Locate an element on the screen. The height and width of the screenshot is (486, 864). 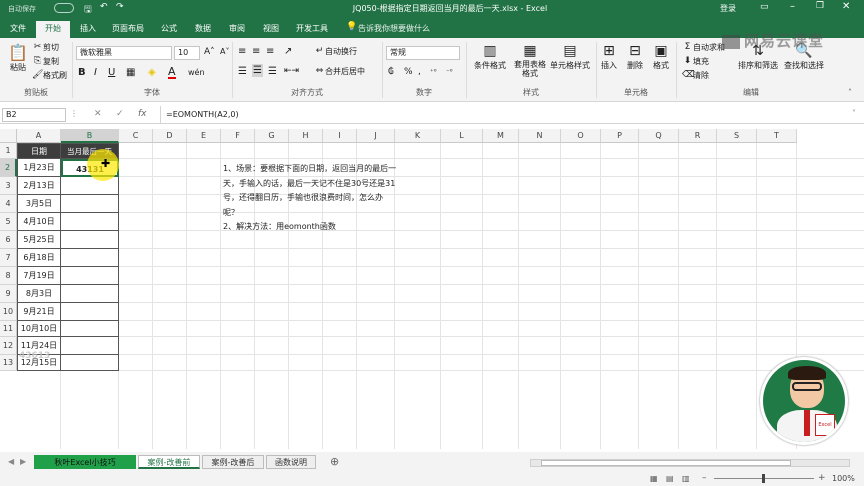
percent-icon: % is located at coordinates (408, 72).